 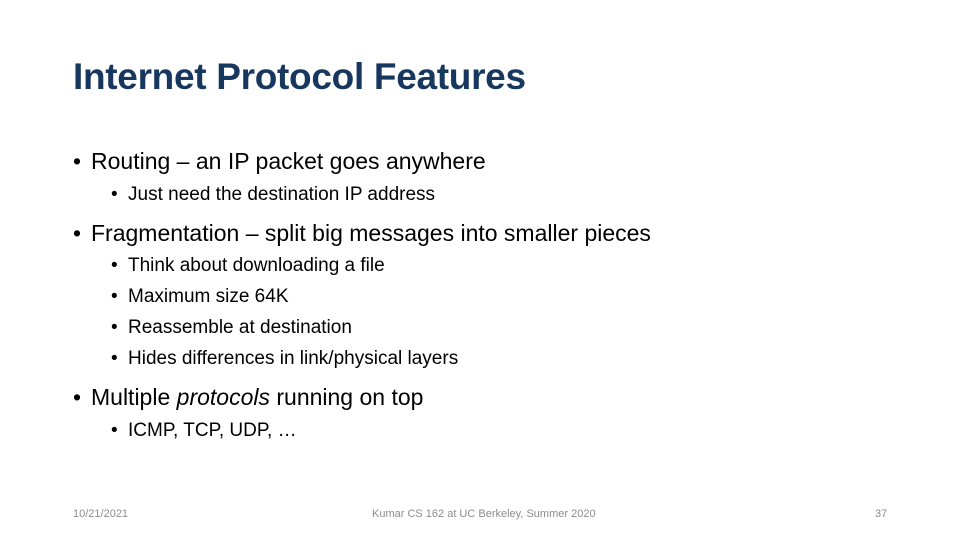 I want to click on sub-bullet: • Maximum size 64K, so click(x=200, y=297).